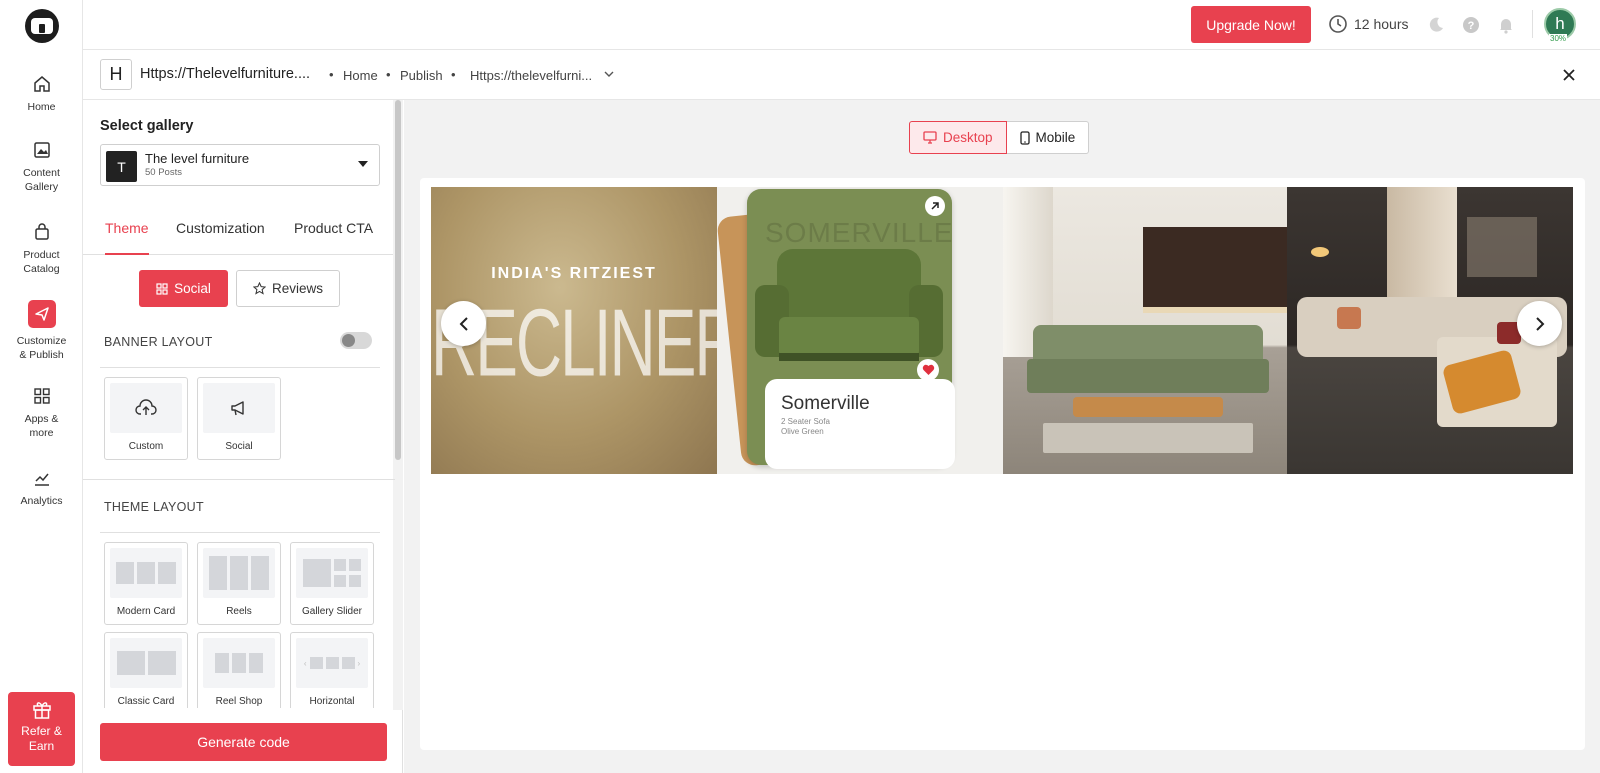 The image size is (1600, 773). I want to click on cabinet-light, so click(1215, 310).